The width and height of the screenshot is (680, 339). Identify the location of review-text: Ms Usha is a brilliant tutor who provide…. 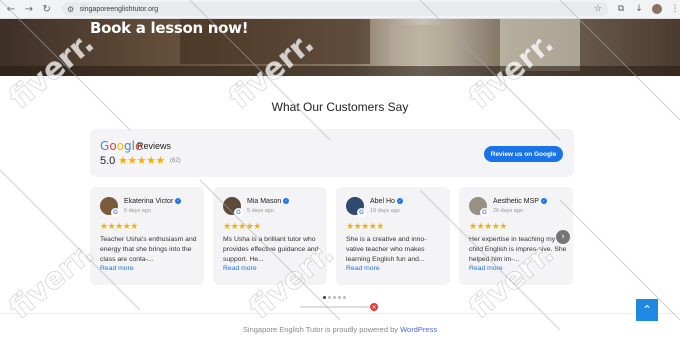
(271, 249).